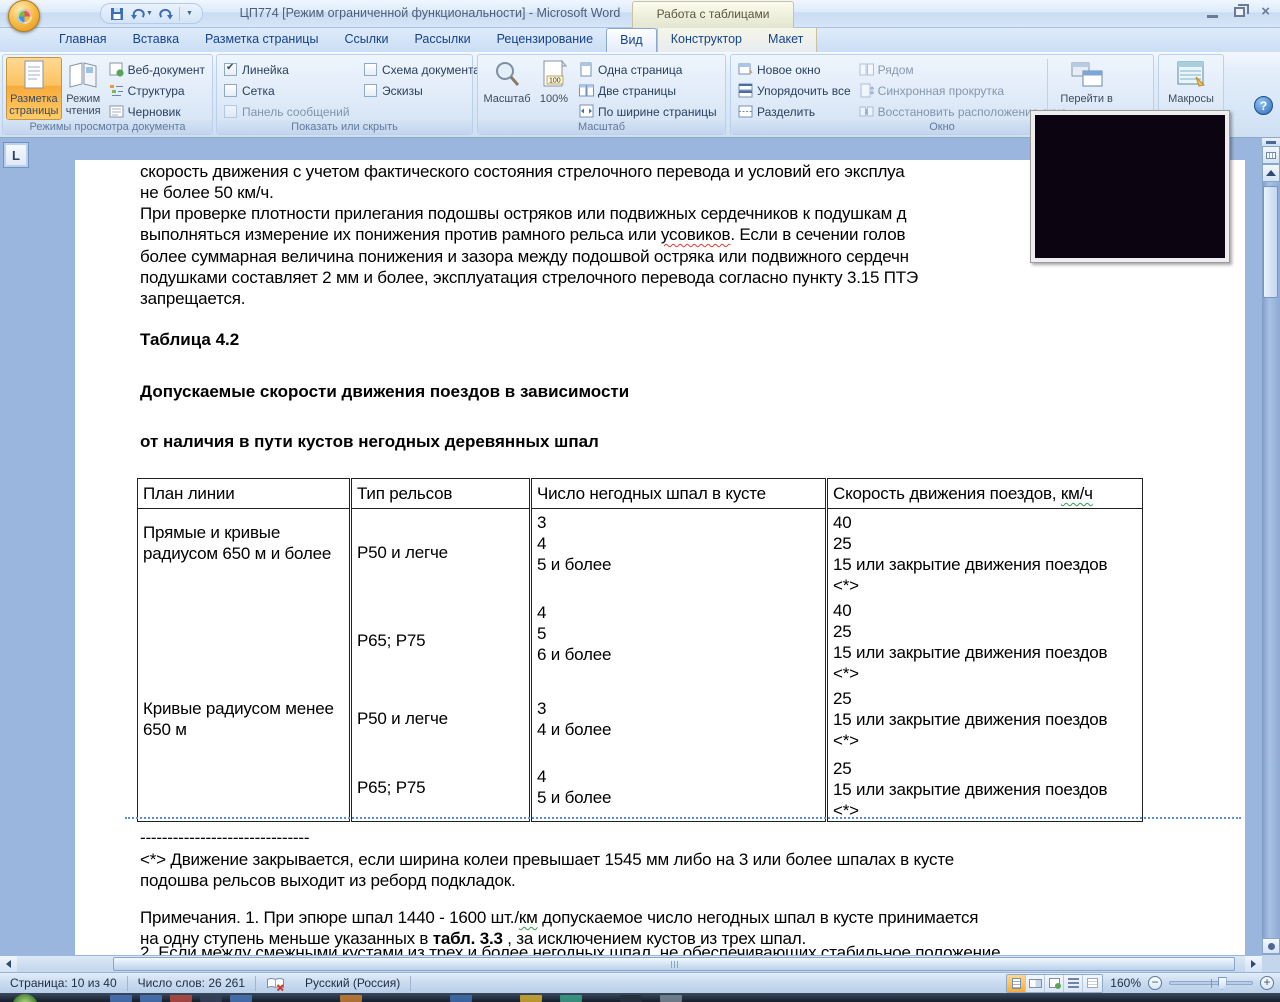 This screenshot has width=1280, height=1002. What do you see at coordinates (785, 40) in the screenshot?
I see `tab-layout: Макет` at bounding box center [785, 40].